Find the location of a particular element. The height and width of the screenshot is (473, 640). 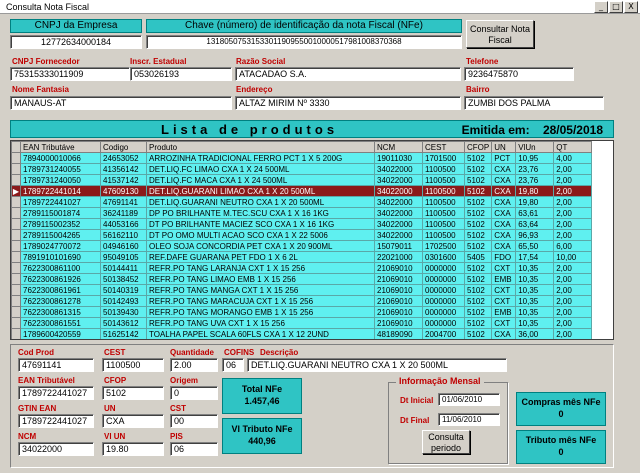

table-cell: REF.DAFE GUARANA PET FDO 1 X 6 2L is located at coordinates (260, 257).